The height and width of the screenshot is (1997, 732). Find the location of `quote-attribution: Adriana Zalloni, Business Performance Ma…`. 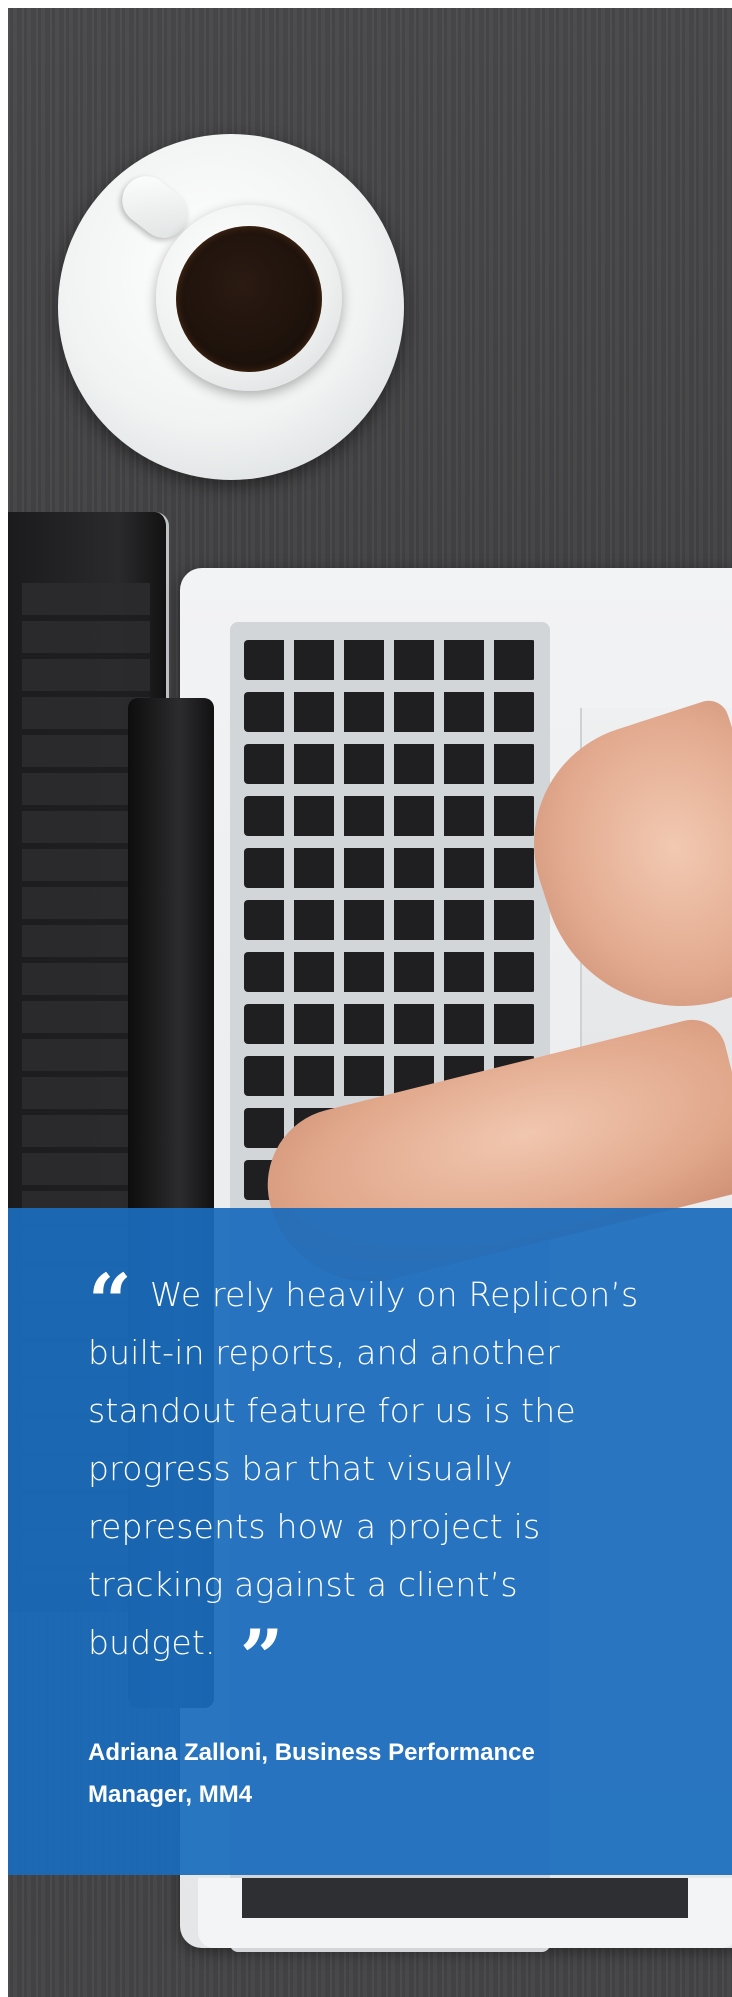

quote-attribution: Adriana Zalloni, Business Performance Ma… is located at coordinates (311, 1773).